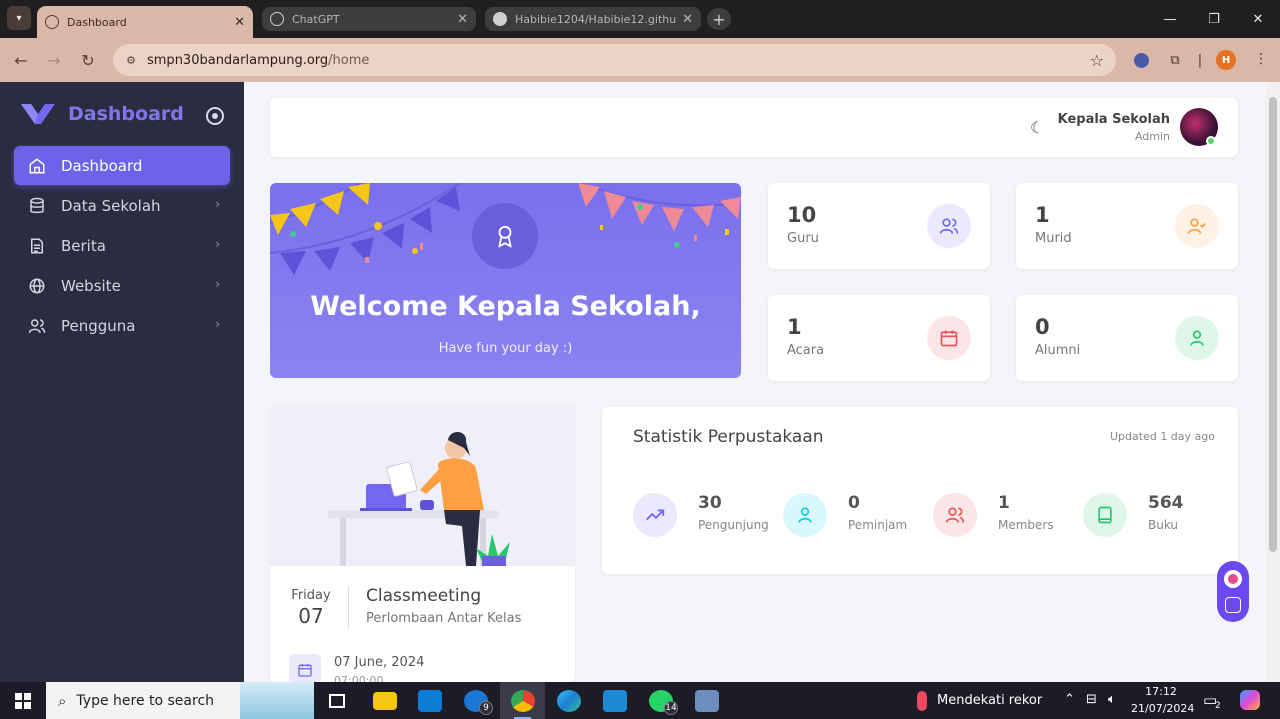 The image size is (1280, 719). Describe the element at coordinates (1162, 708) in the screenshot. I see `clock-date: 21/07/2024` at that location.